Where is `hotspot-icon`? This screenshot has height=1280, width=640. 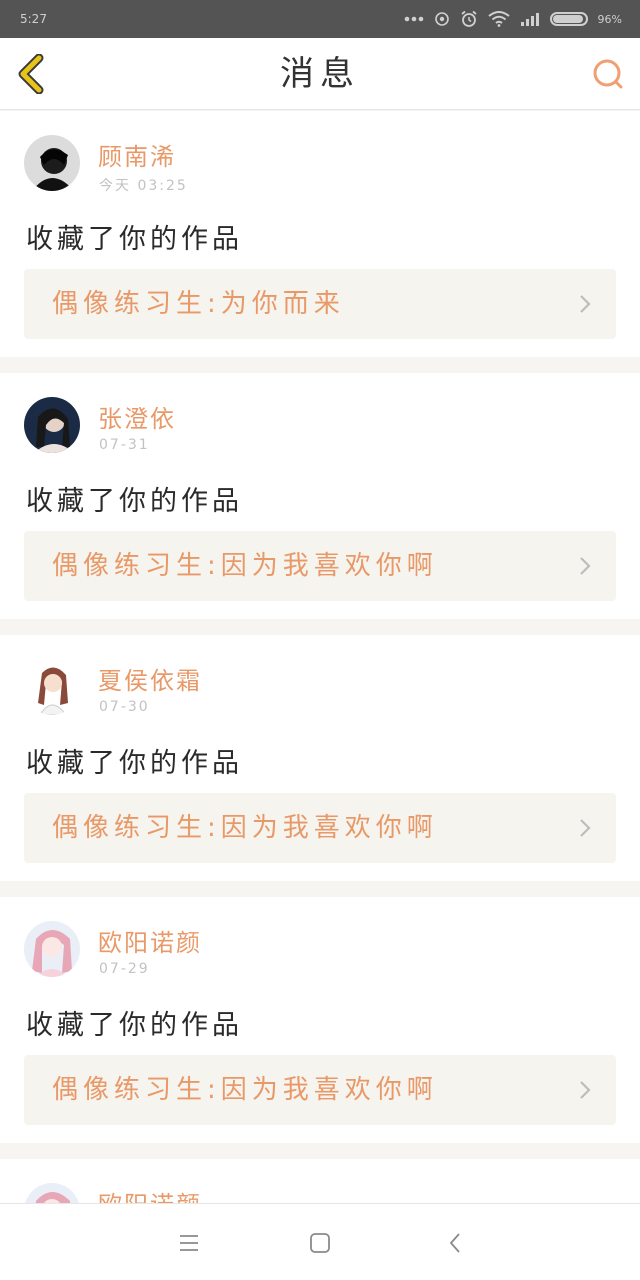 hotspot-icon is located at coordinates (441, 19).